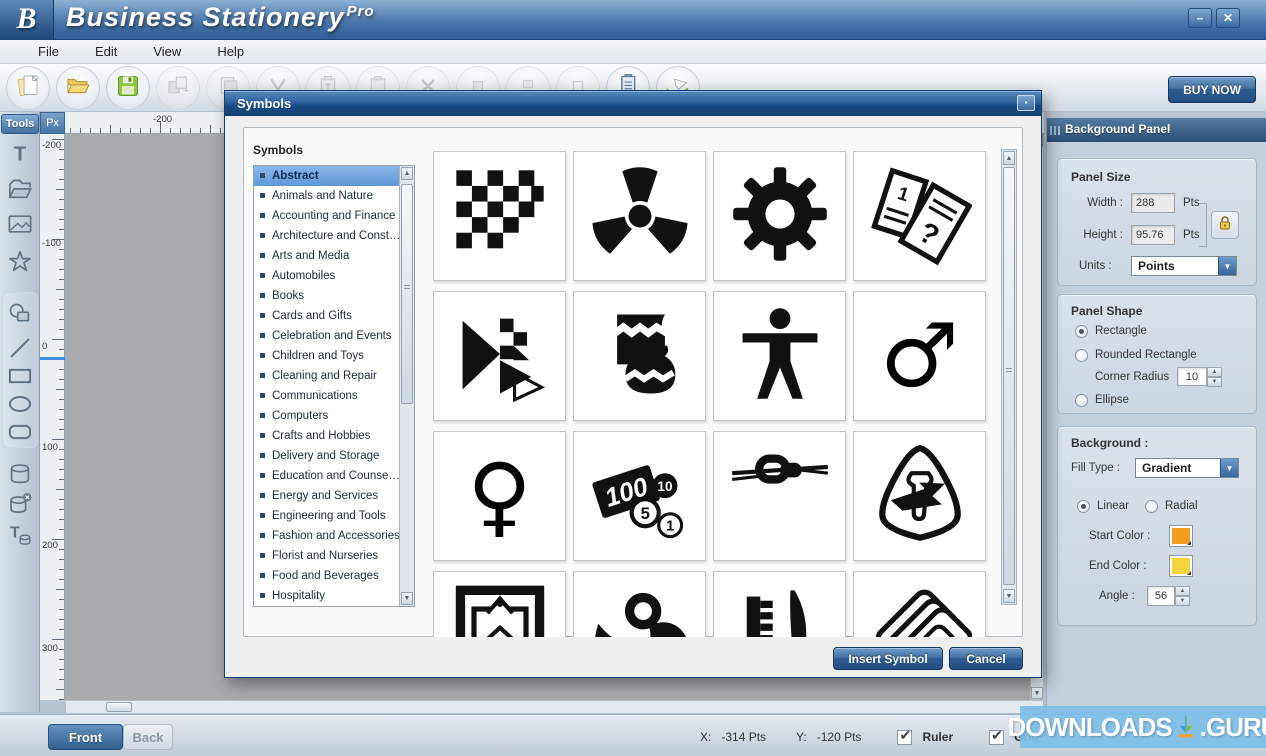 This screenshot has width=1266, height=756. Describe the element at coordinates (1187, 468) in the screenshot. I see `fill-type-dropdown: Gradient ▼` at that location.